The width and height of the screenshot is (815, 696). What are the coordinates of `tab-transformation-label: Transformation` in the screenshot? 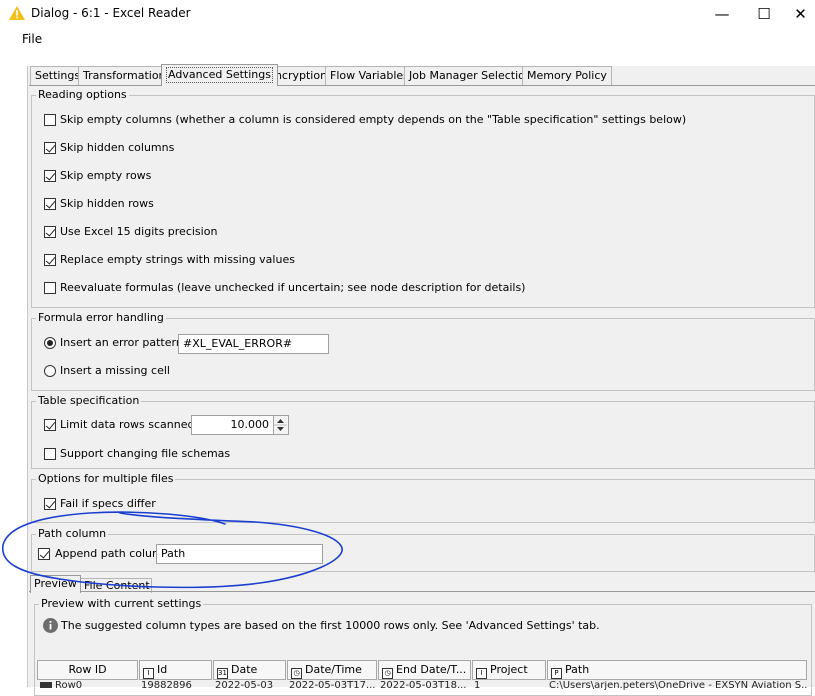 It's located at (124, 75).